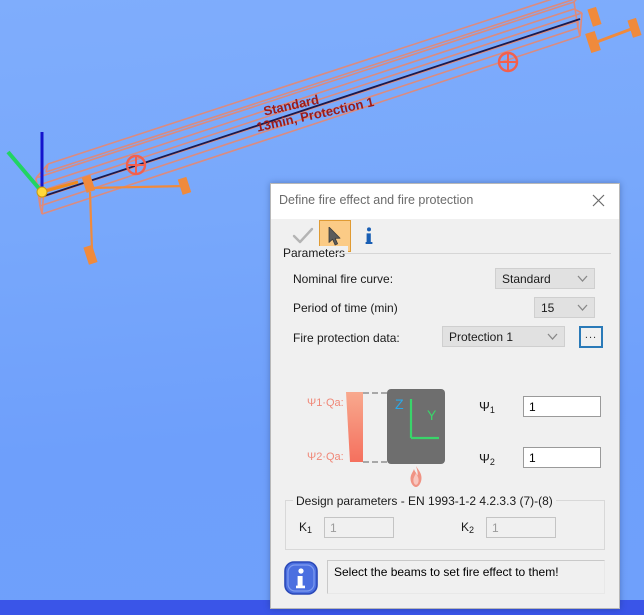 The image size is (644, 615). I want to click on info-icon, so click(369, 235).